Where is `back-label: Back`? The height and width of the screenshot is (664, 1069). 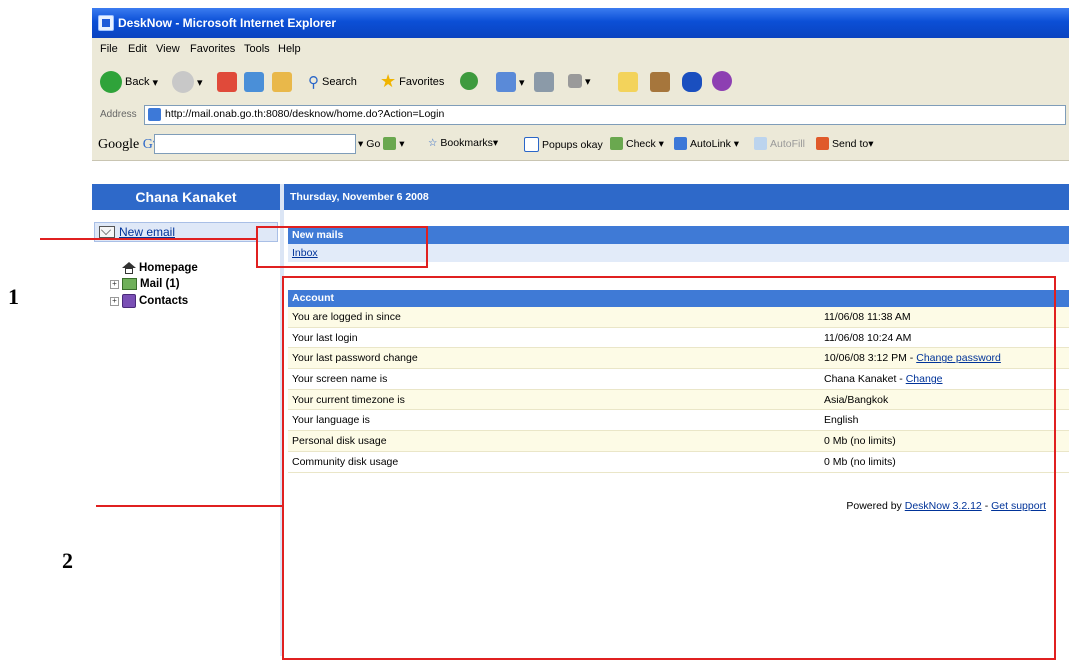 back-label: Back is located at coordinates (137, 82).